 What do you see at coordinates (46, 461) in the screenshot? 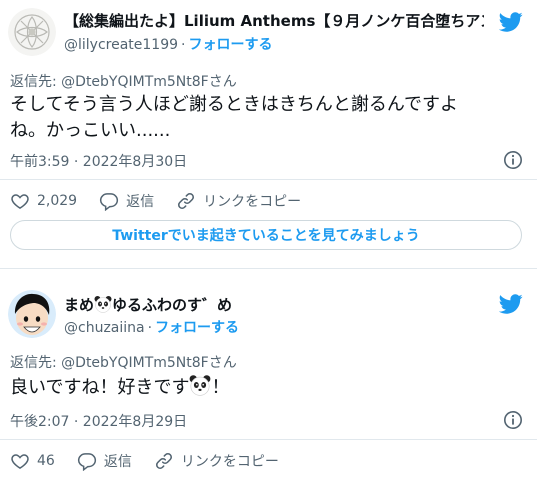
I see `like-count: 46` at bounding box center [46, 461].